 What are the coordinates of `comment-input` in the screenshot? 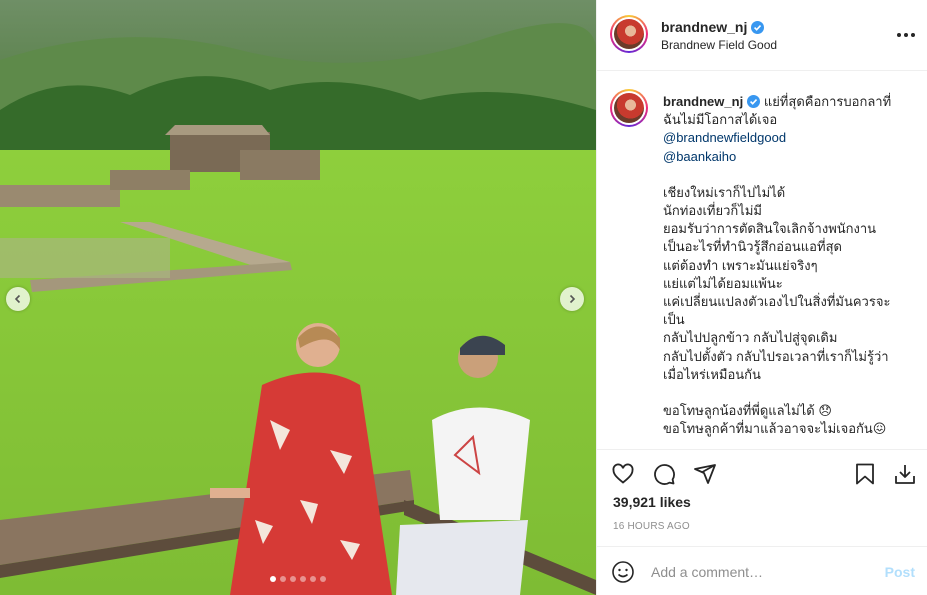 It's located at (761, 572).